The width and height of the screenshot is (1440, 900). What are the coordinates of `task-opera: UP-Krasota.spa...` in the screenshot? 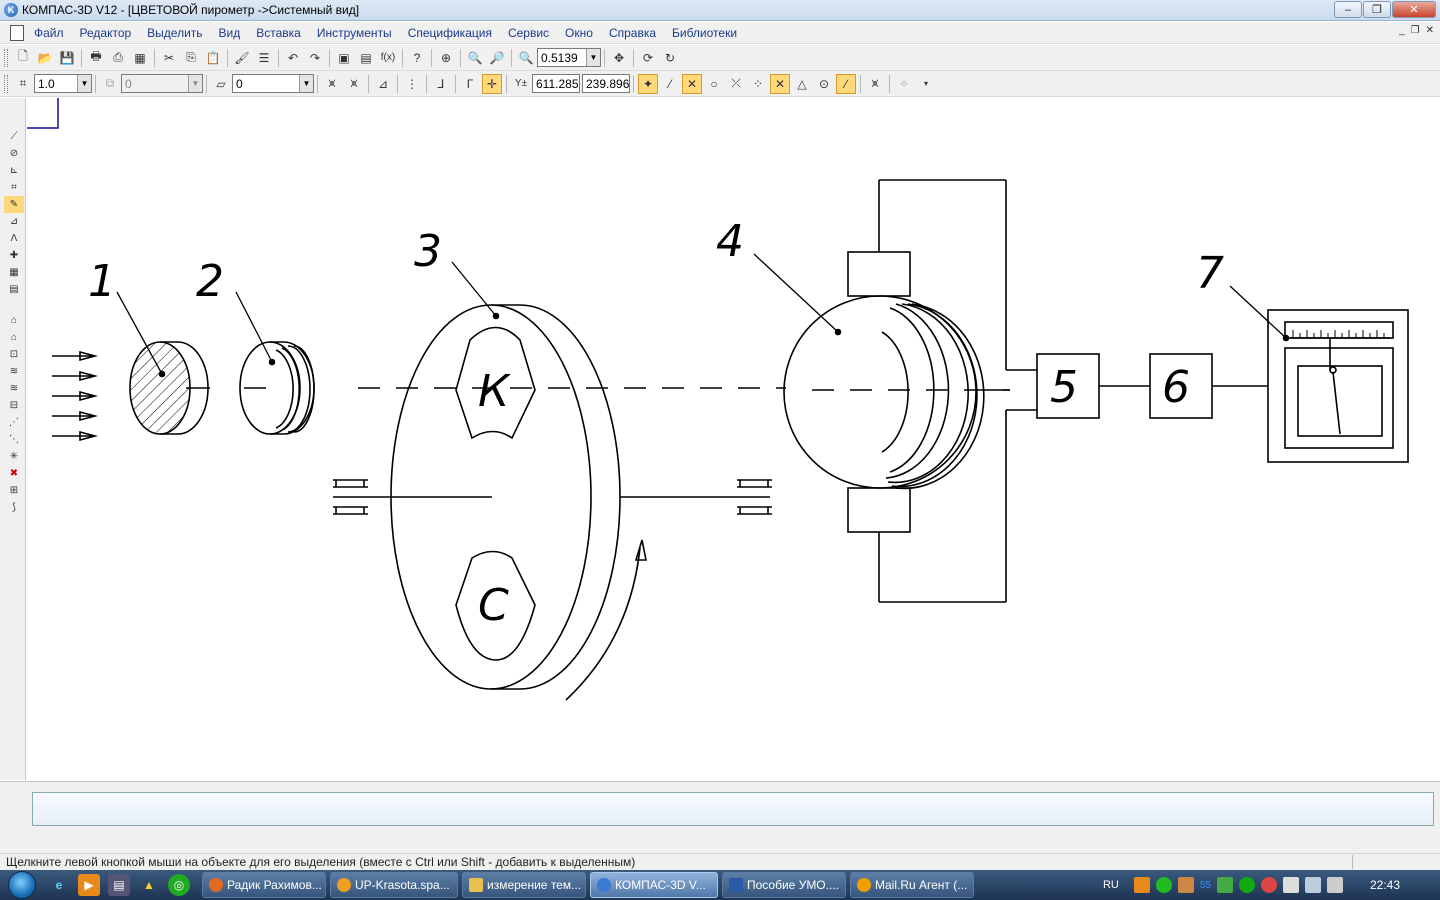 It's located at (394, 885).